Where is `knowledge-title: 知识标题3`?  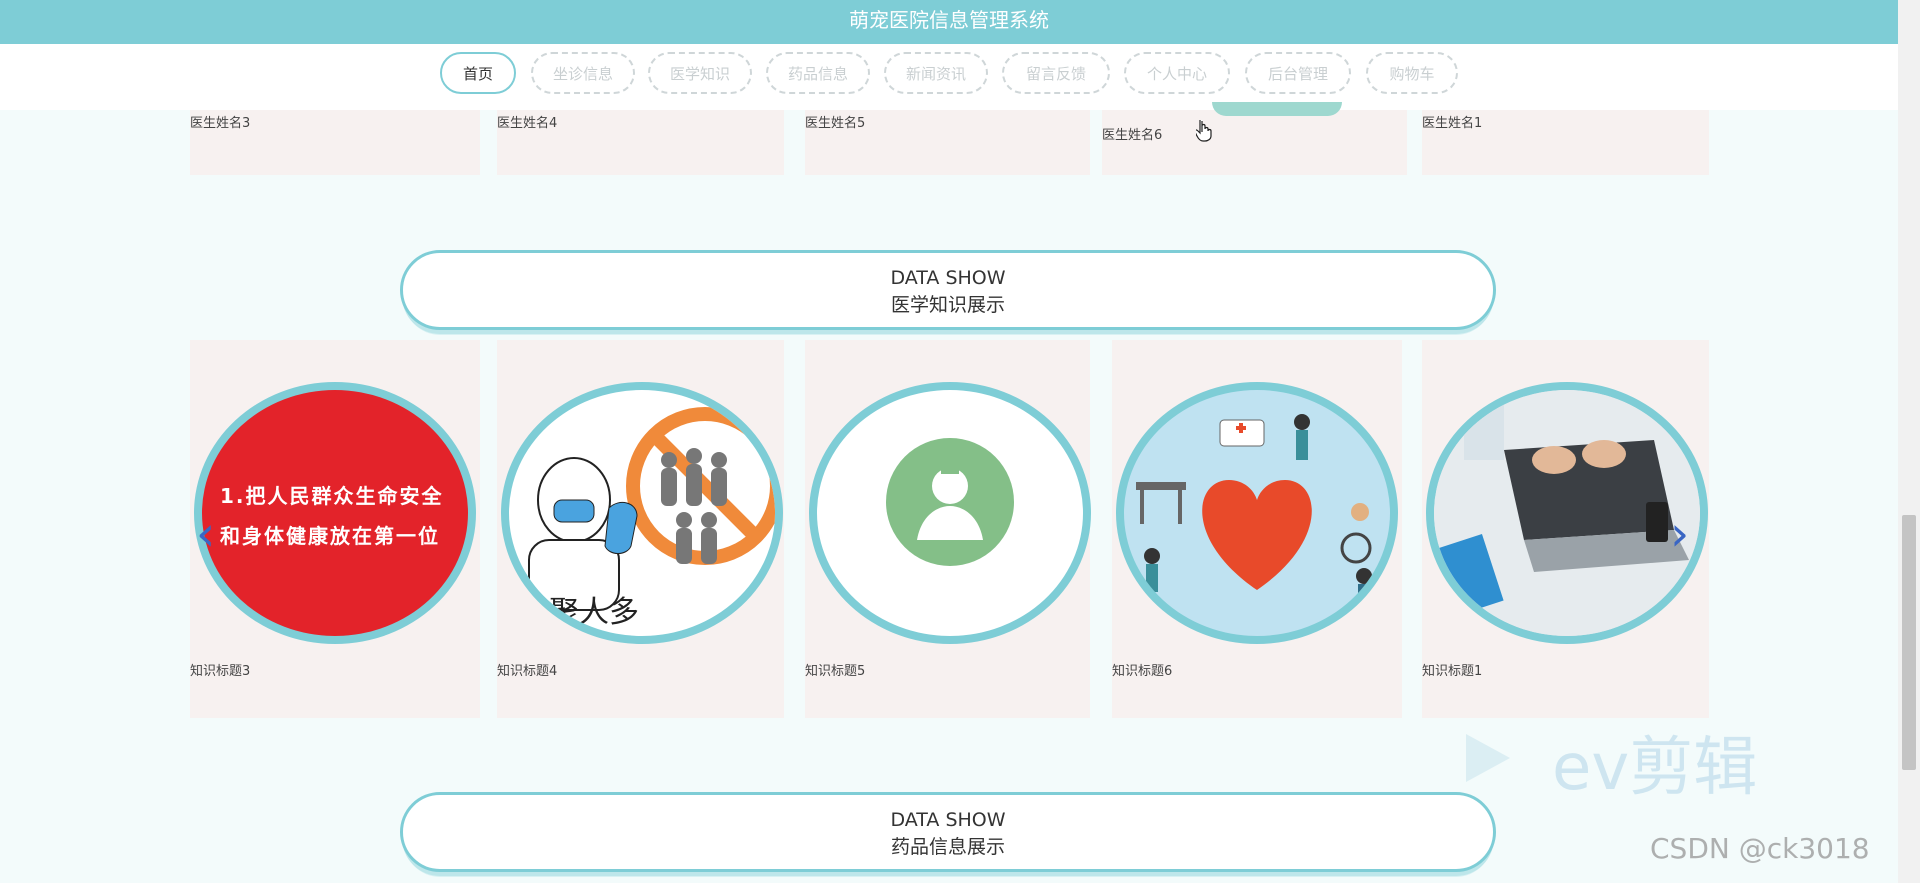 knowledge-title: 知识标题3 is located at coordinates (220, 671).